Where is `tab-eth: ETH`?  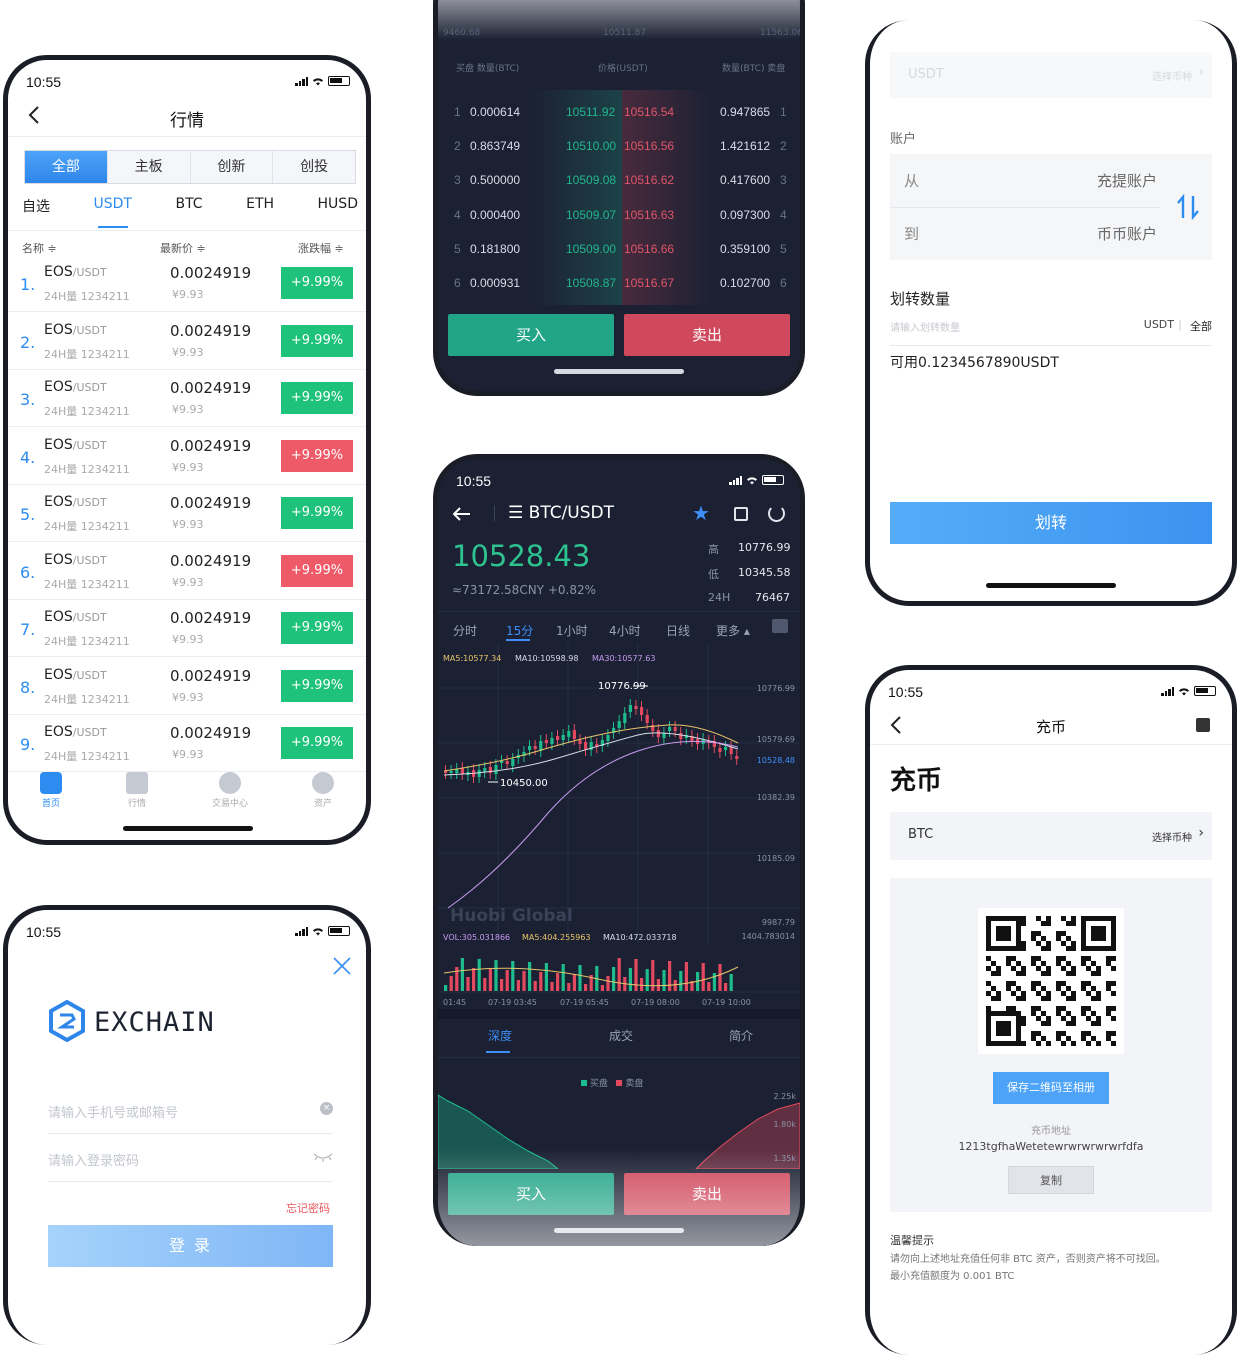 tab-eth: ETH is located at coordinates (260, 206).